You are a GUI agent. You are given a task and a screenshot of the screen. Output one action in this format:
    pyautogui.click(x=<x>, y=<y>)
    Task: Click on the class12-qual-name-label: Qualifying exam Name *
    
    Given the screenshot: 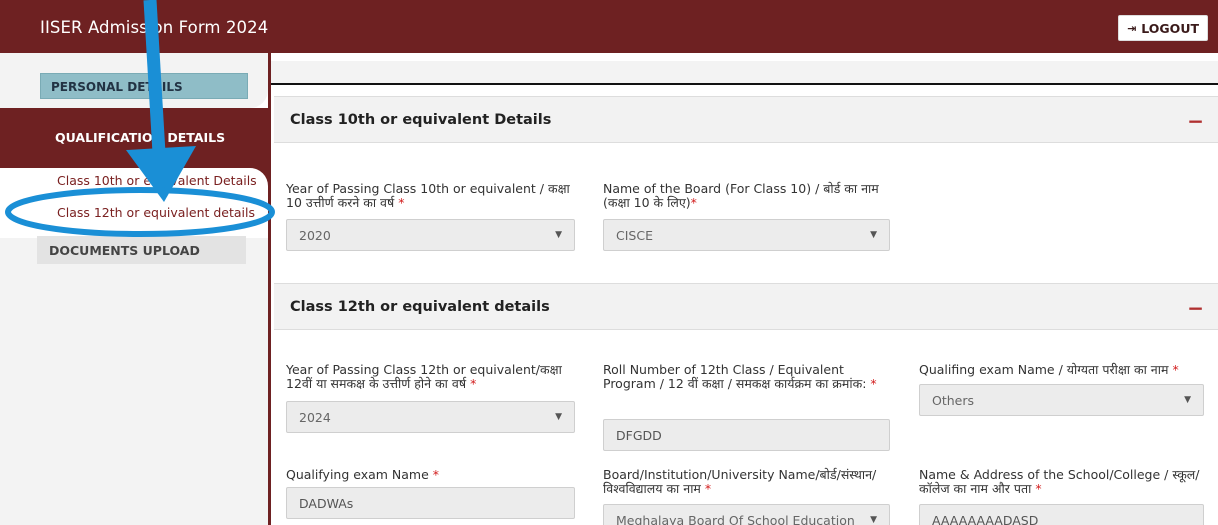 What is the action you would take?
    pyautogui.click(x=363, y=474)
    